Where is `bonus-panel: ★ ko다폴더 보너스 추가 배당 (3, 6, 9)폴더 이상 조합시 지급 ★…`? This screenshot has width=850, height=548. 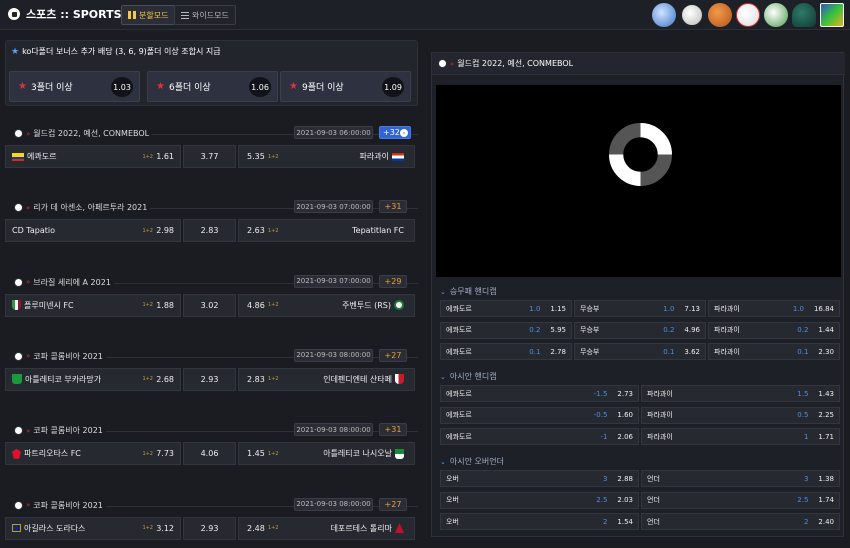 bonus-panel: ★ ko다폴더 보너스 추가 배당 (3, 6, 9)폴더 이상 조합시 지급 ★… is located at coordinates (211, 73).